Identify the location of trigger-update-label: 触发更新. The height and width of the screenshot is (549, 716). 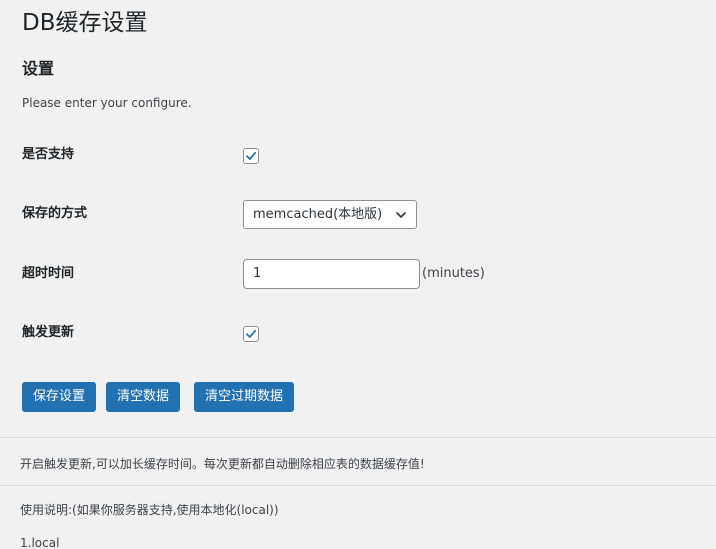
(48, 332).